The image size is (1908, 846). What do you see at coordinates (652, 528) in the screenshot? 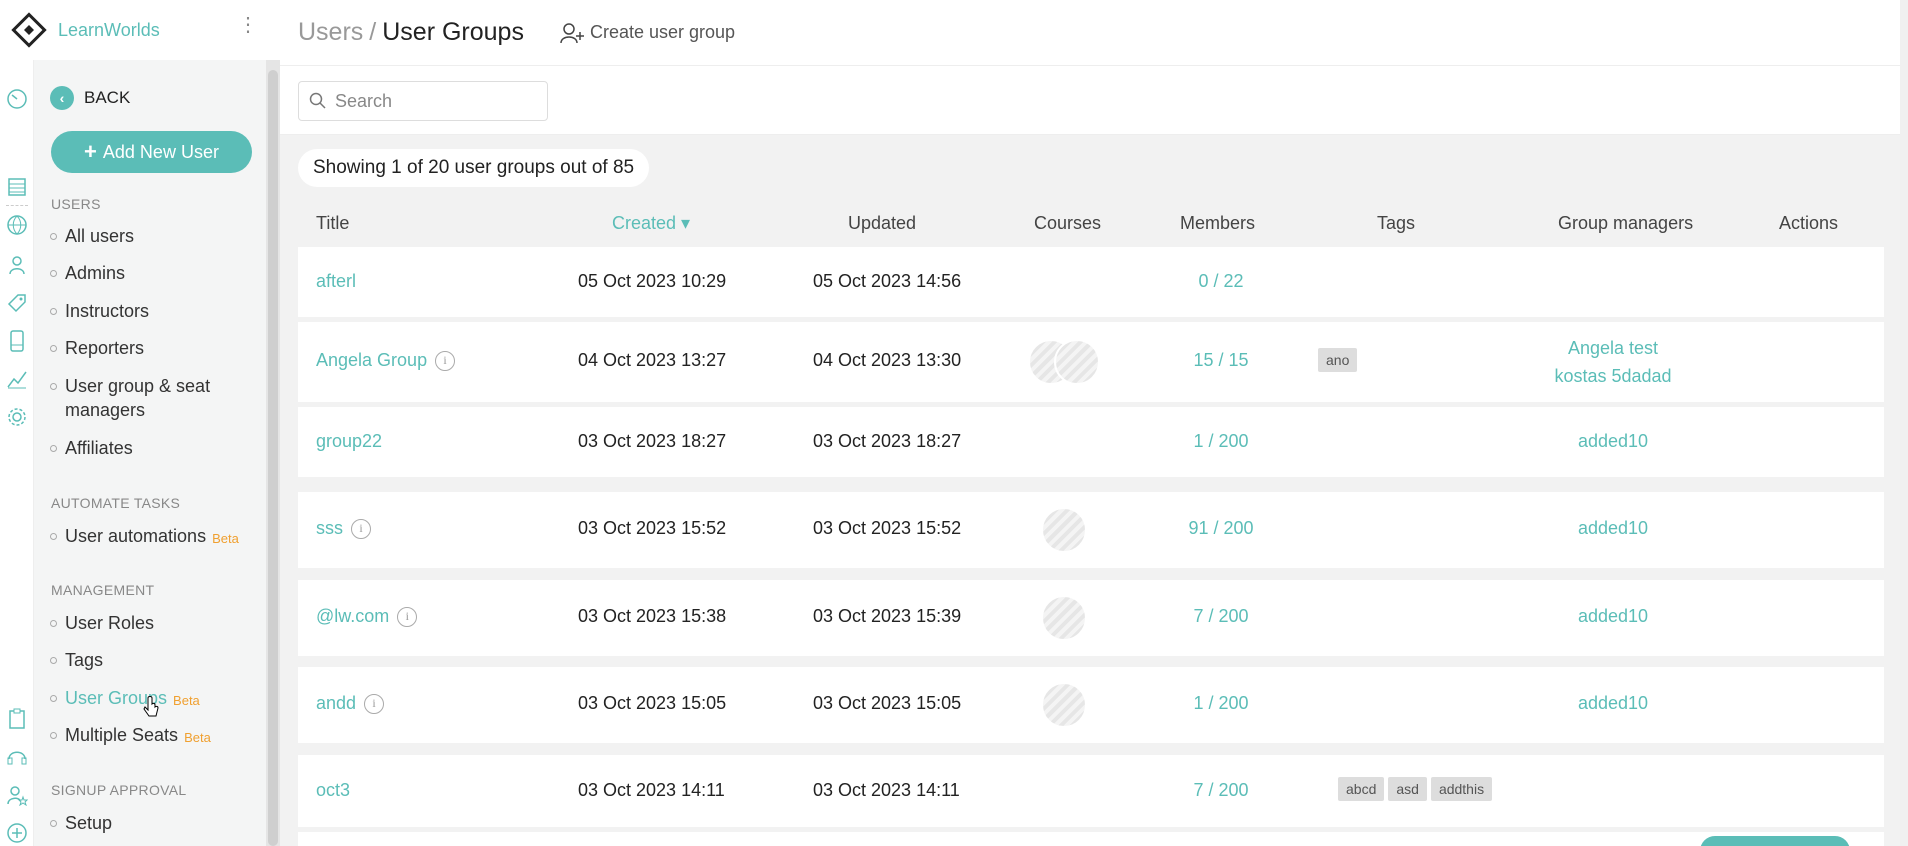
I see `created-date: 03 Oct 2023 15:52` at bounding box center [652, 528].